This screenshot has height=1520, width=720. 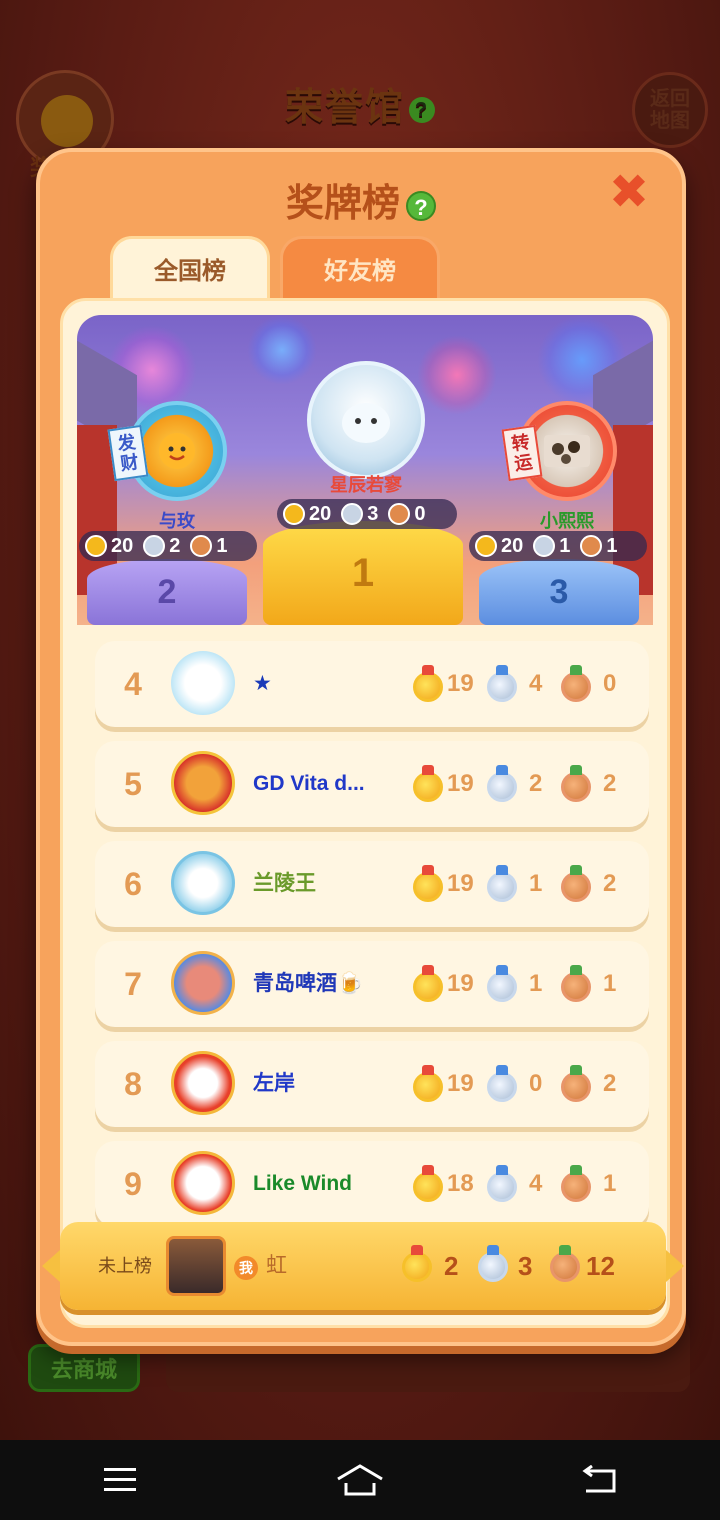 I want to click on my-name: 虹, so click(x=276, y=1265).